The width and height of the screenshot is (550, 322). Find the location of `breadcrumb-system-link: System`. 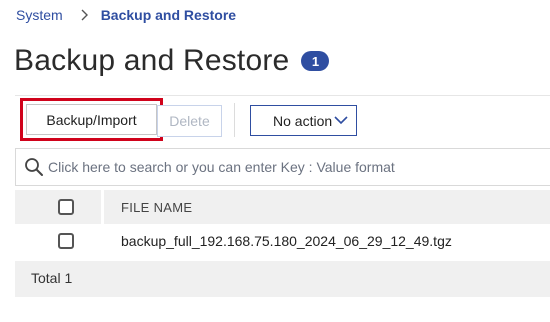

breadcrumb-system-link: System is located at coordinates (39, 15).